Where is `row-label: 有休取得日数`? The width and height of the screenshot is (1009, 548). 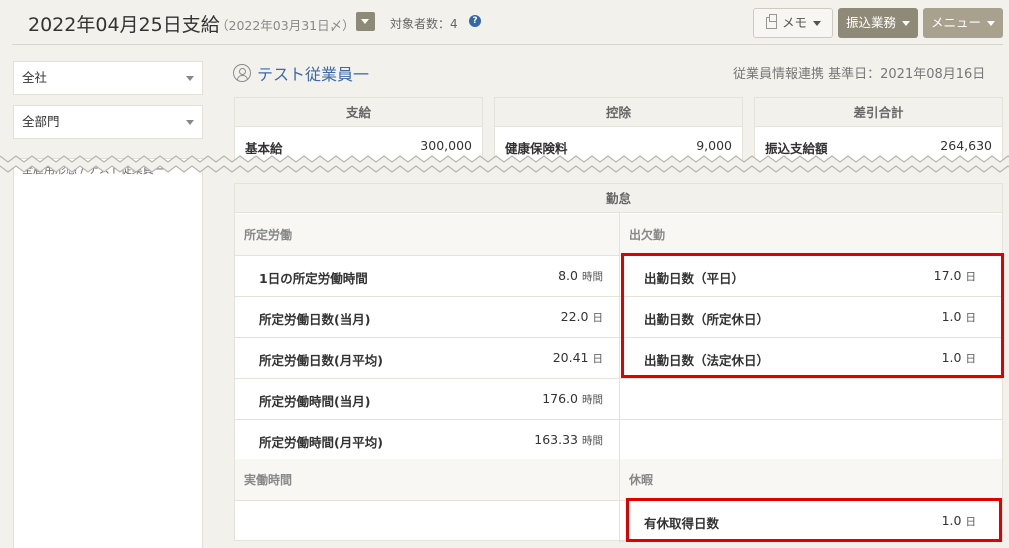 row-label: 有休取得日数 is located at coordinates (682, 523).